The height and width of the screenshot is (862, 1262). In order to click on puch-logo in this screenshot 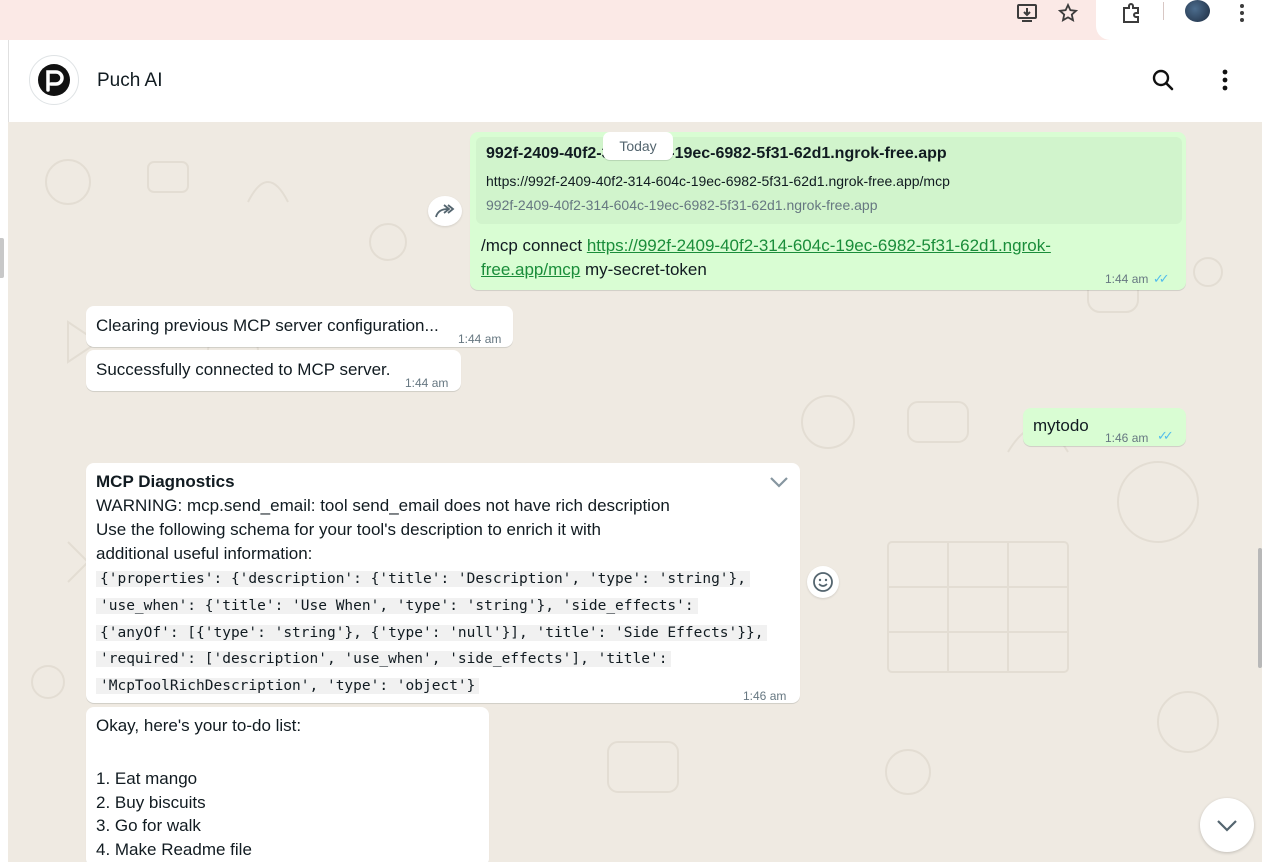, I will do `click(54, 80)`.